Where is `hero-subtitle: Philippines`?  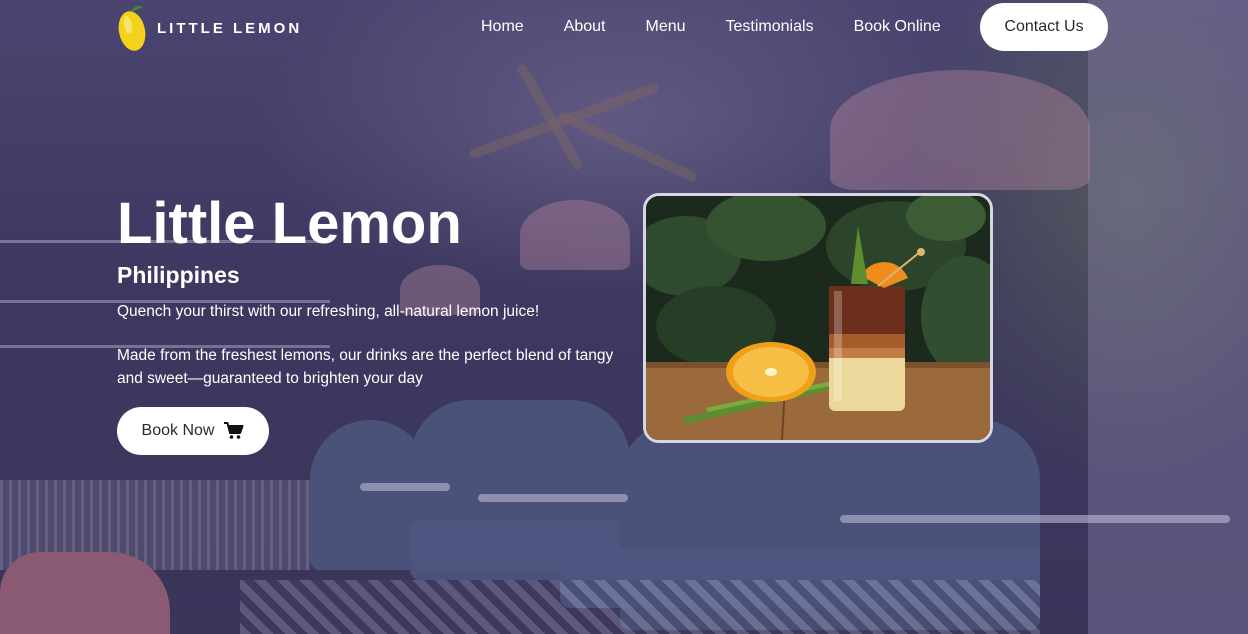
hero-subtitle: Philippines is located at coordinates (178, 275).